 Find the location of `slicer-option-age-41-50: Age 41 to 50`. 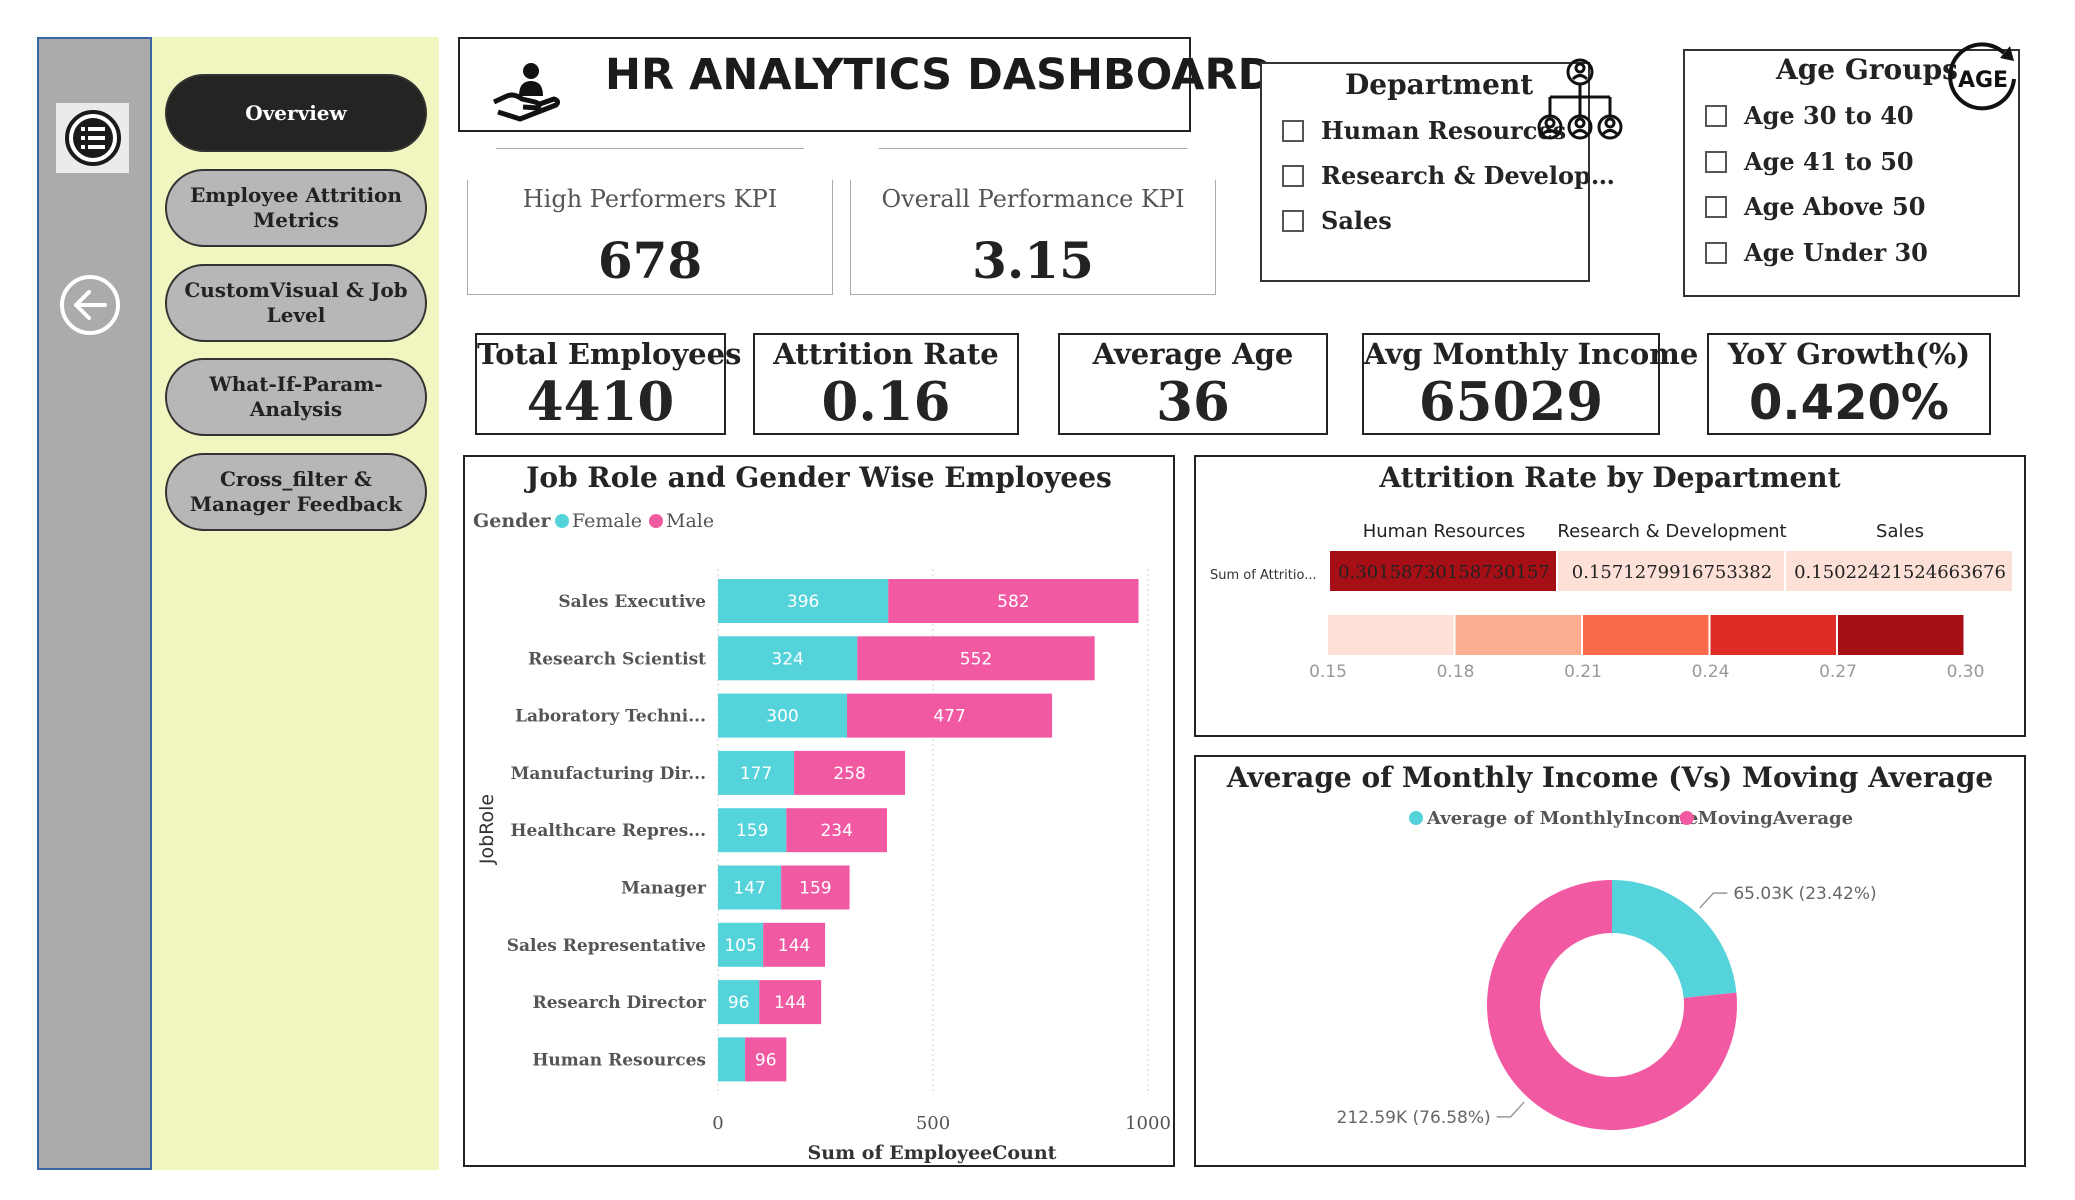

slicer-option-age-41-50: Age 41 to 50 is located at coordinates (1809, 161).